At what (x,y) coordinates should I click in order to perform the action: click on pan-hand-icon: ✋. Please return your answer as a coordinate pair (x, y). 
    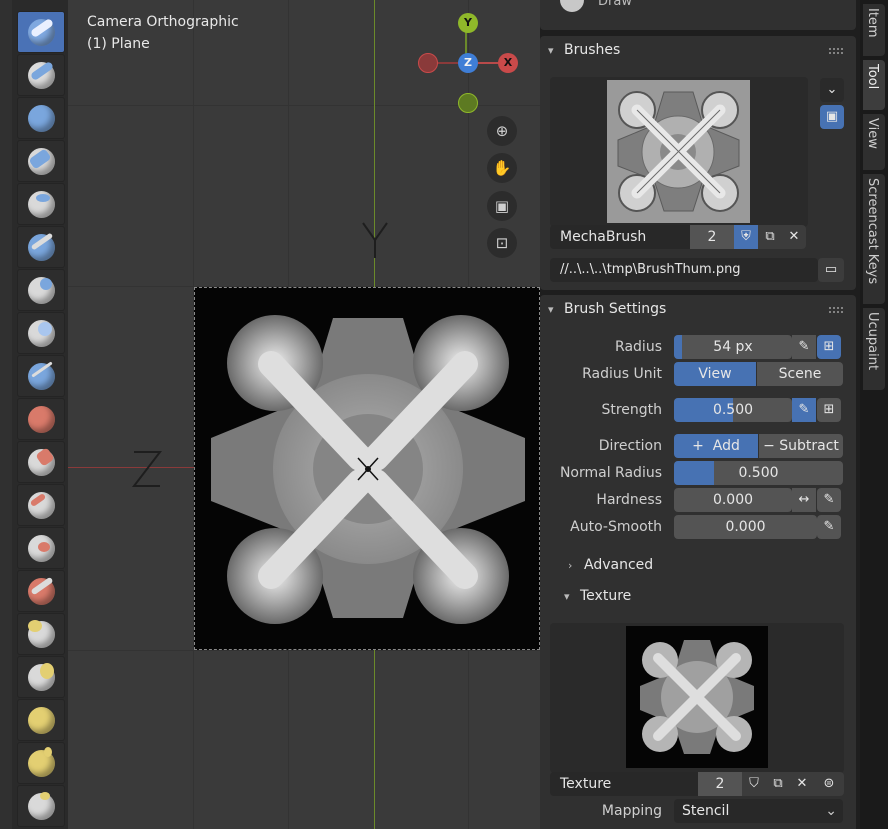
    Looking at the image, I should click on (502, 168).